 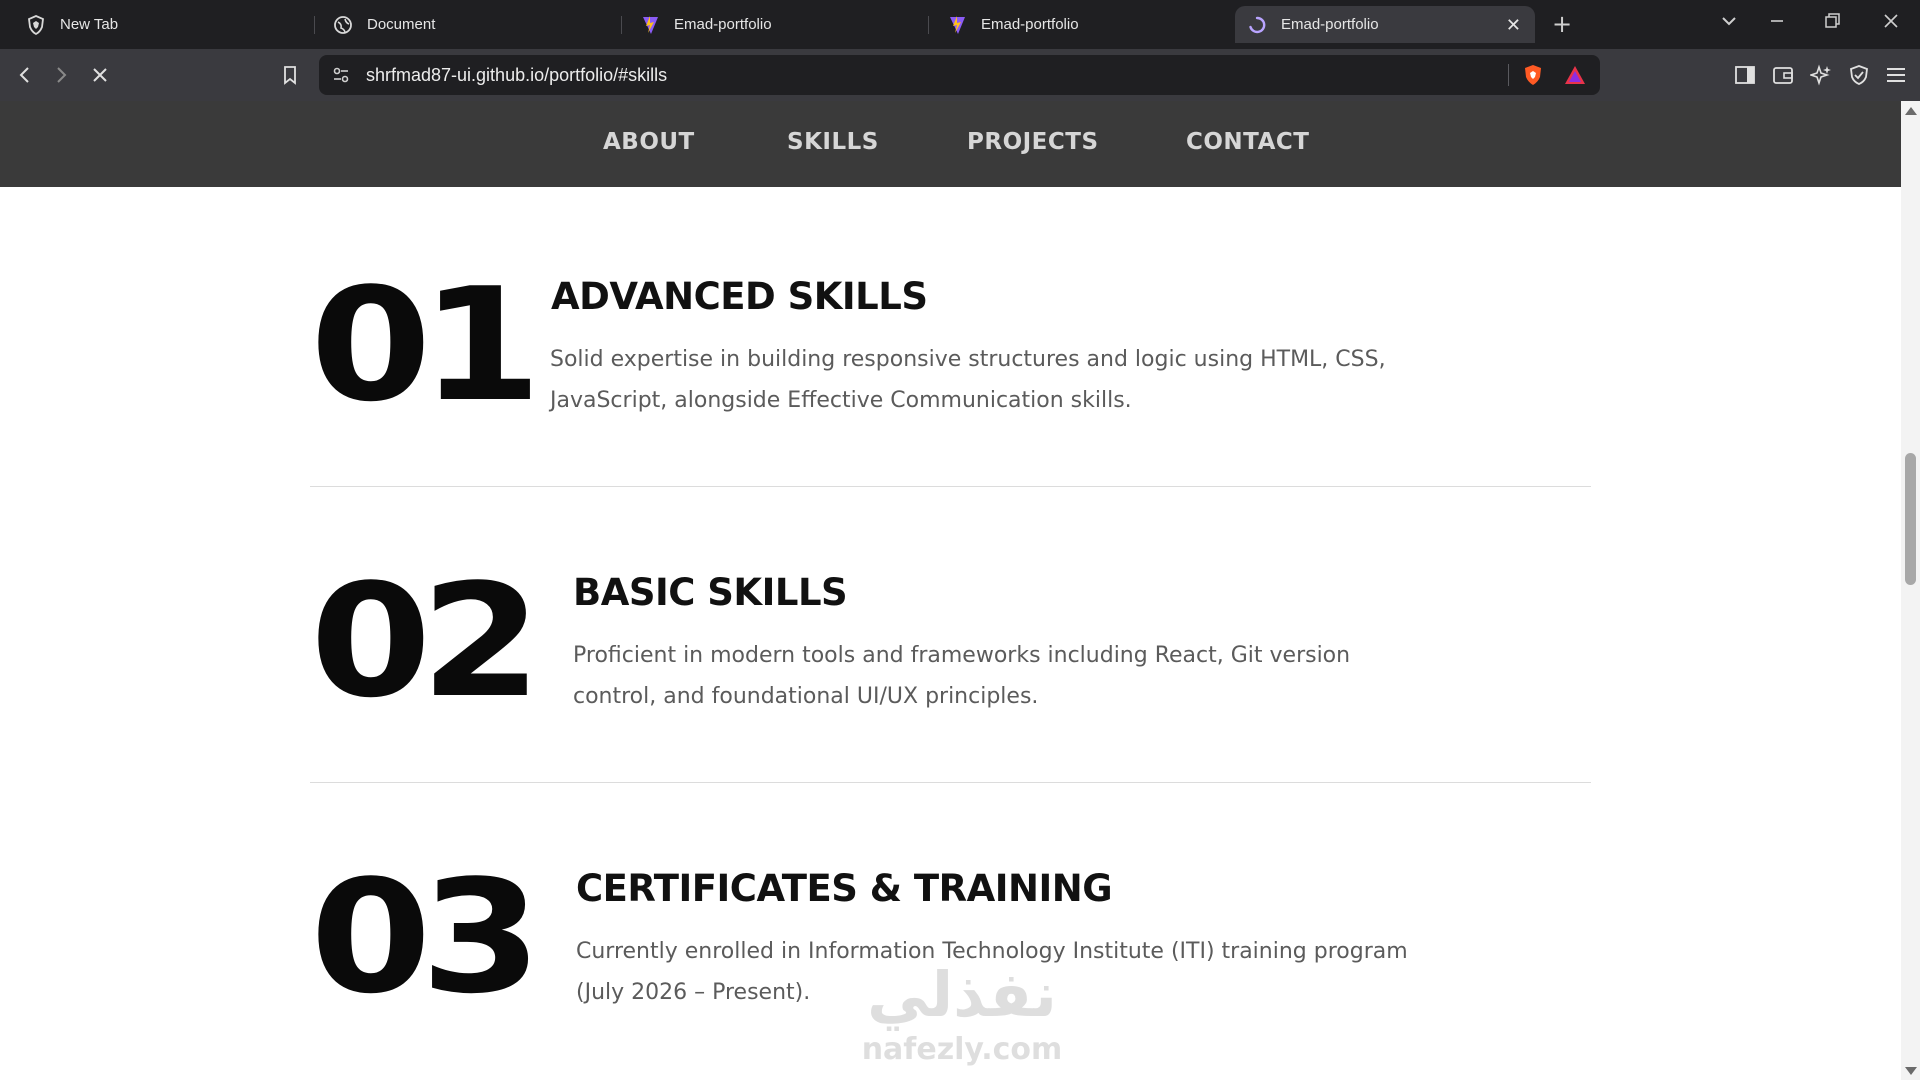 What do you see at coordinates (426, 641) in the screenshot?
I see `skill-number: 02` at bounding box center [426, 641].